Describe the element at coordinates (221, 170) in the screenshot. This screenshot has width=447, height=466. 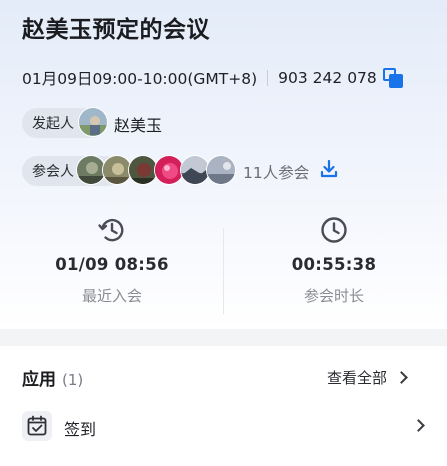
I see `avatar` at that location.